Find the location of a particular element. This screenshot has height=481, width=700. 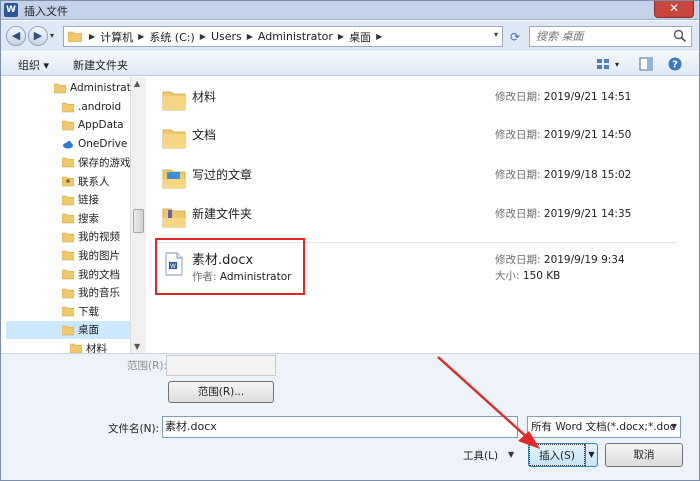

sidebar-item-6: 链接 is located at coordinates (68, 200).